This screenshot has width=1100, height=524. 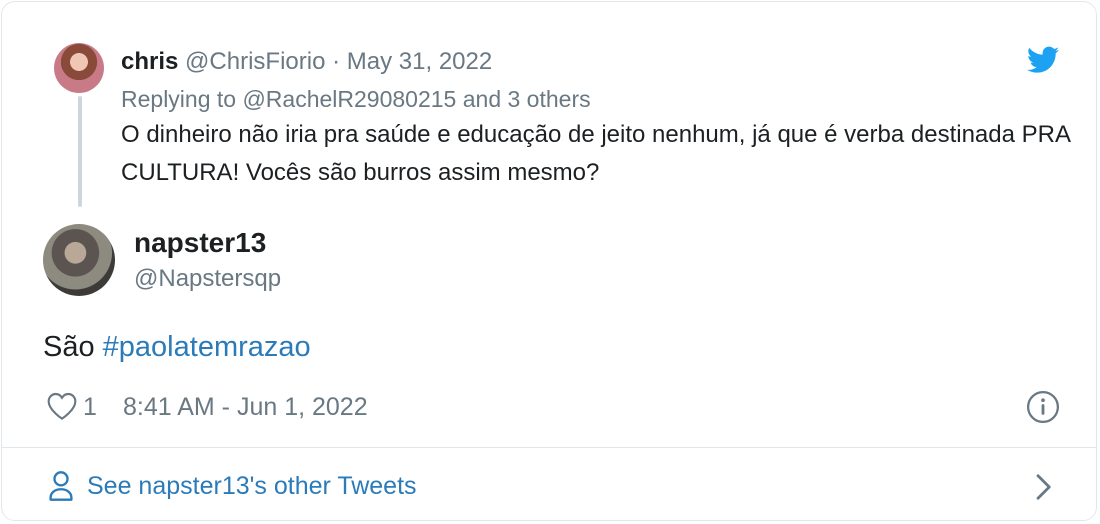 I want to click on tweet-meta-row: 1 8:41 AM - Jun 1, 2022, so click(x=553, y=407).